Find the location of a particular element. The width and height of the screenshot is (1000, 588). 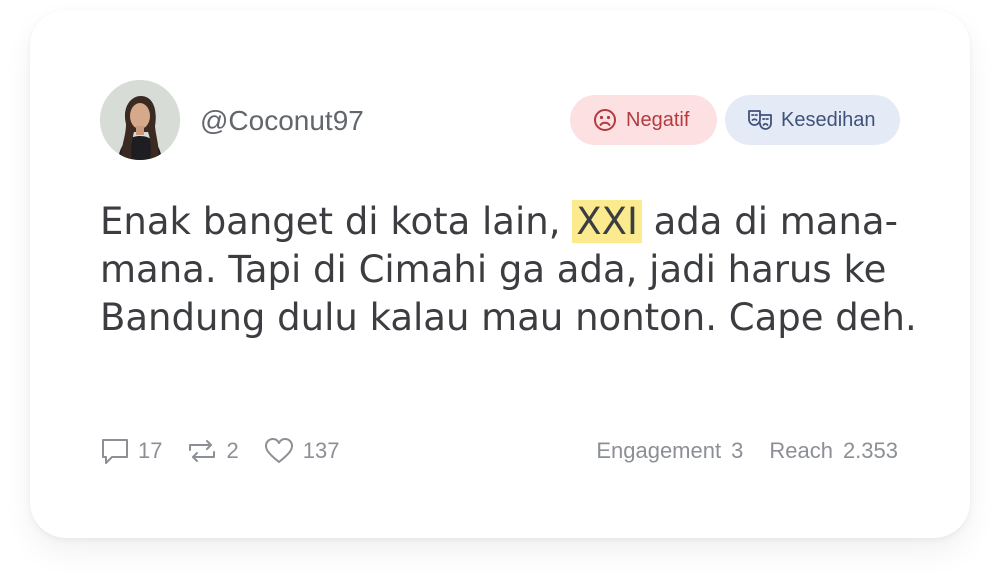

retweets-count: 2 is located at coordinates (232, 450).